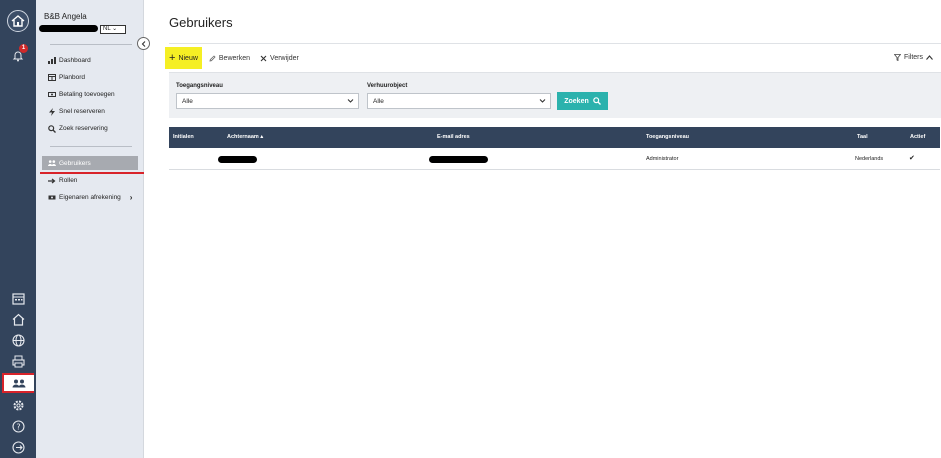  I want to click on home-logo-icon, so click(18, 21).